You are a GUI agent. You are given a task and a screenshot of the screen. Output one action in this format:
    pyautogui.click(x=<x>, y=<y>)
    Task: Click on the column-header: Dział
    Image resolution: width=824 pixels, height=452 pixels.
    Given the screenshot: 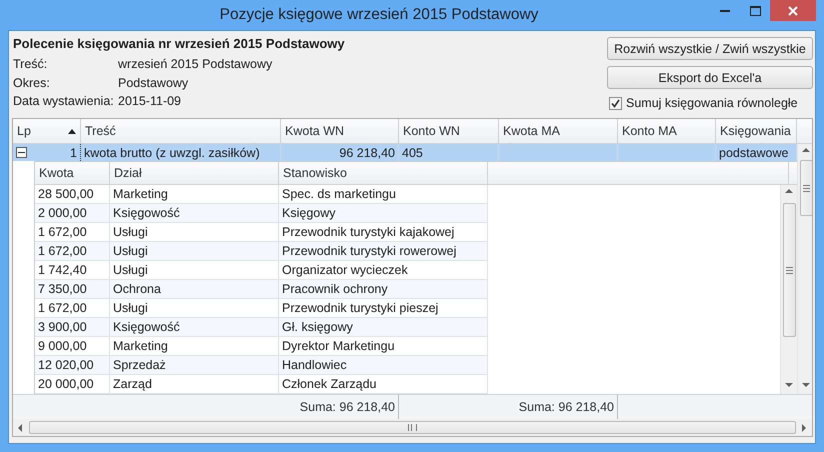 What is the action you would take?
    pyautogui.click(x=194, y=173)
    